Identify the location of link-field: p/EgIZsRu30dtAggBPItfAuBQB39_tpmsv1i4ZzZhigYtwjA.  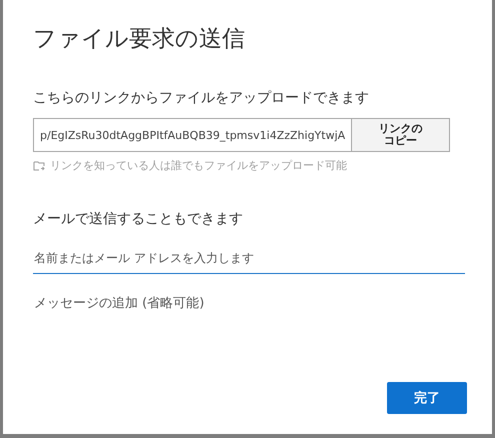
(192, 135).